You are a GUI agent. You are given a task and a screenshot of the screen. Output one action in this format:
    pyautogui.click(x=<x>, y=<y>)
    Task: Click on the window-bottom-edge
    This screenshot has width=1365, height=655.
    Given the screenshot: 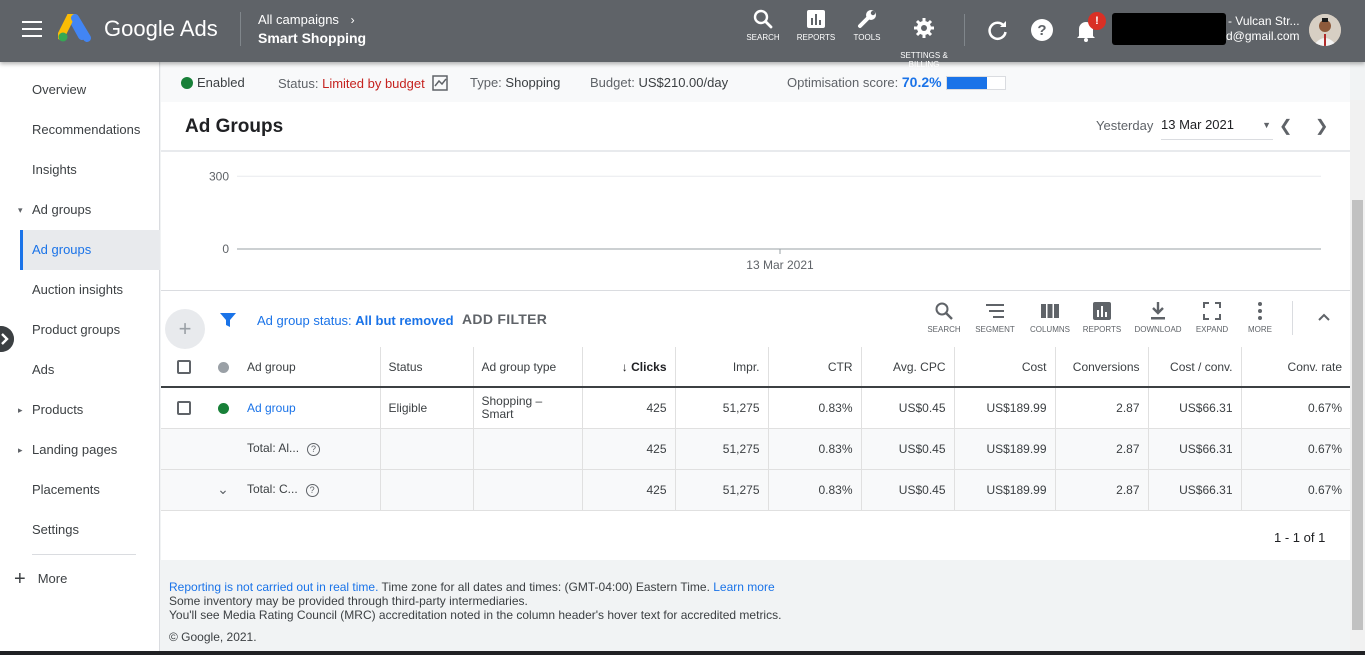 What is the action you would take?
    pyautogui.click(x=682, y=653)
    